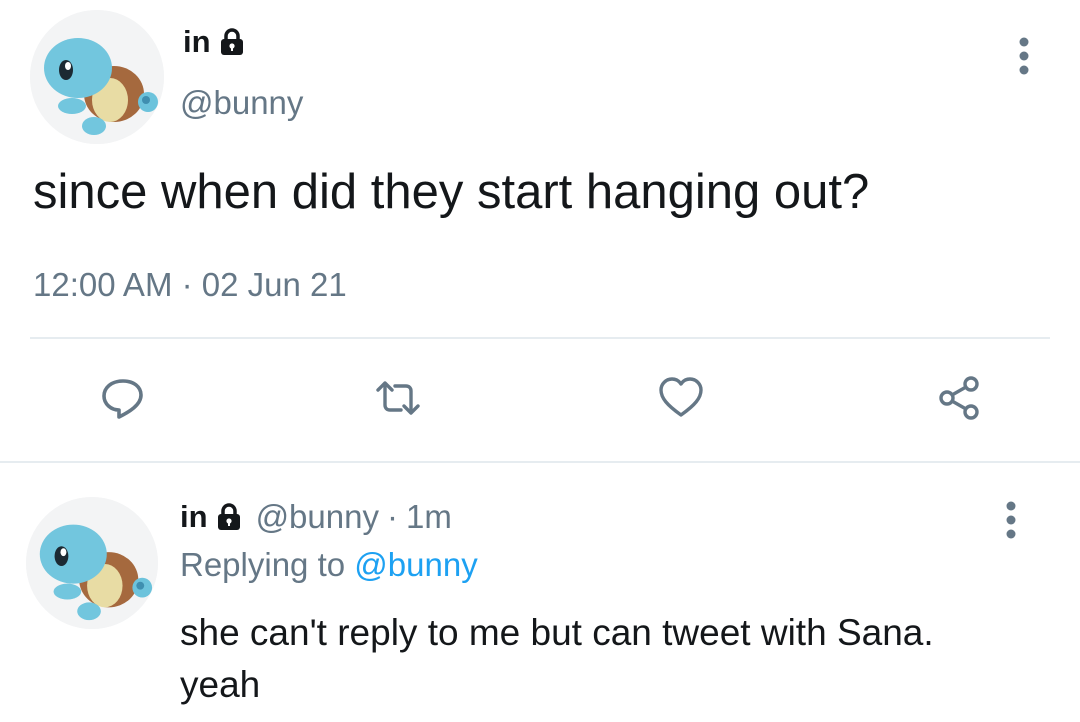 Image resolution: width=1080 pixels, height=722 pixels. I want to click on heart-icon, so click(681, 397).